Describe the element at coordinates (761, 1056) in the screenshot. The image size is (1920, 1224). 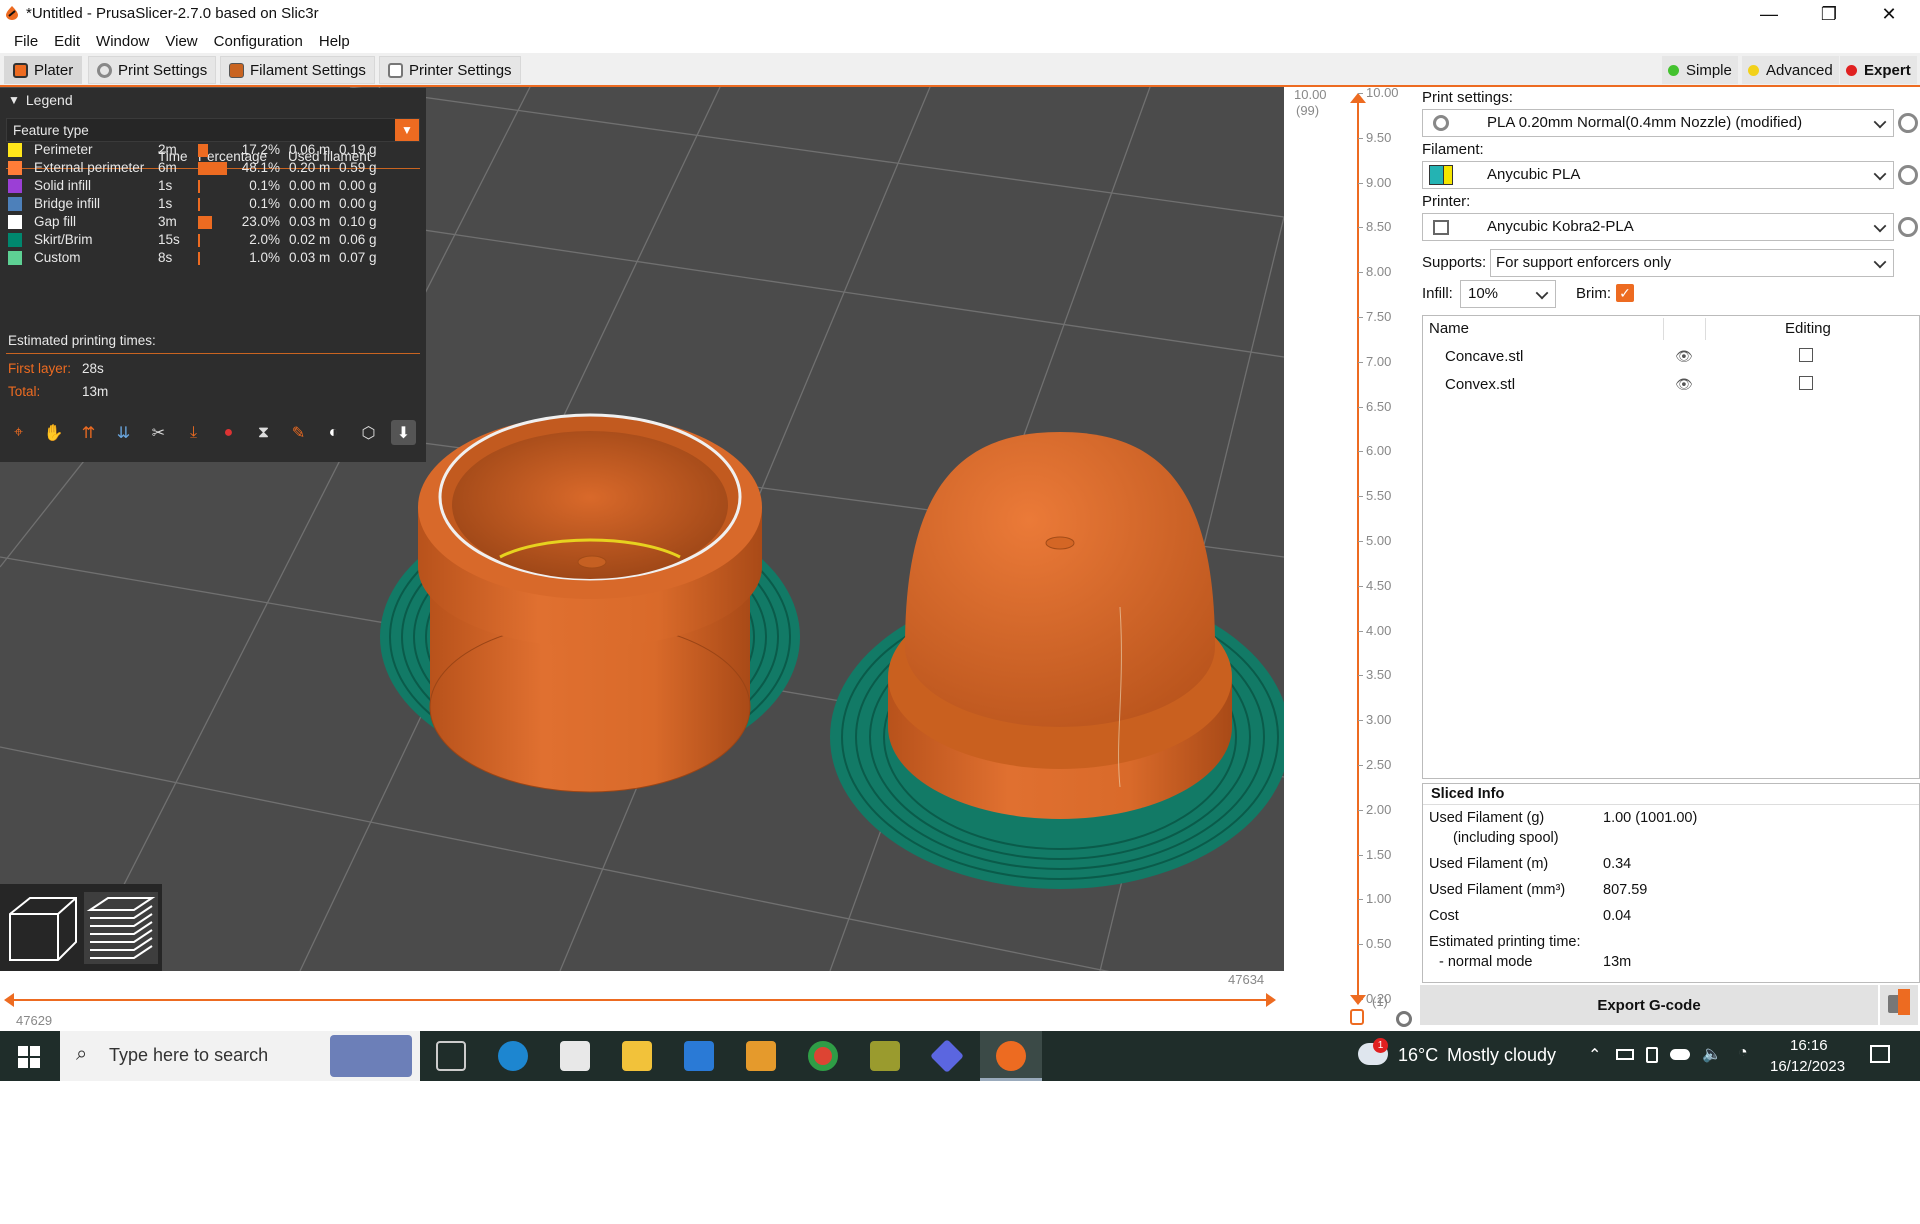
I see `app-icon` at that location.